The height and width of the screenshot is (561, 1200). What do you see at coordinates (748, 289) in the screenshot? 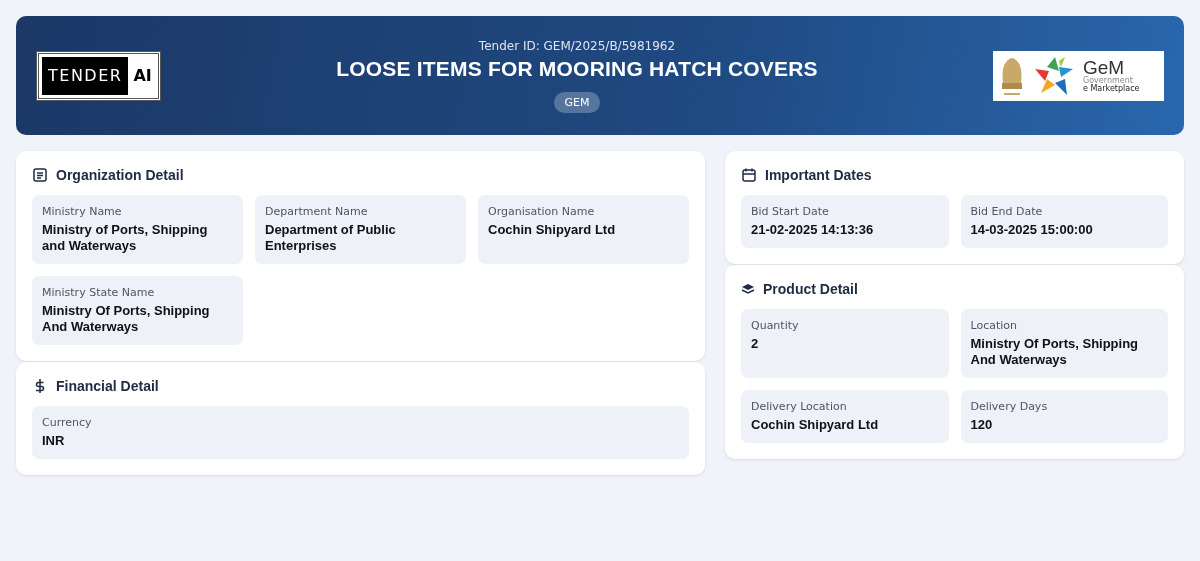
I see `layers-icon` at bounding box center [748, 289].